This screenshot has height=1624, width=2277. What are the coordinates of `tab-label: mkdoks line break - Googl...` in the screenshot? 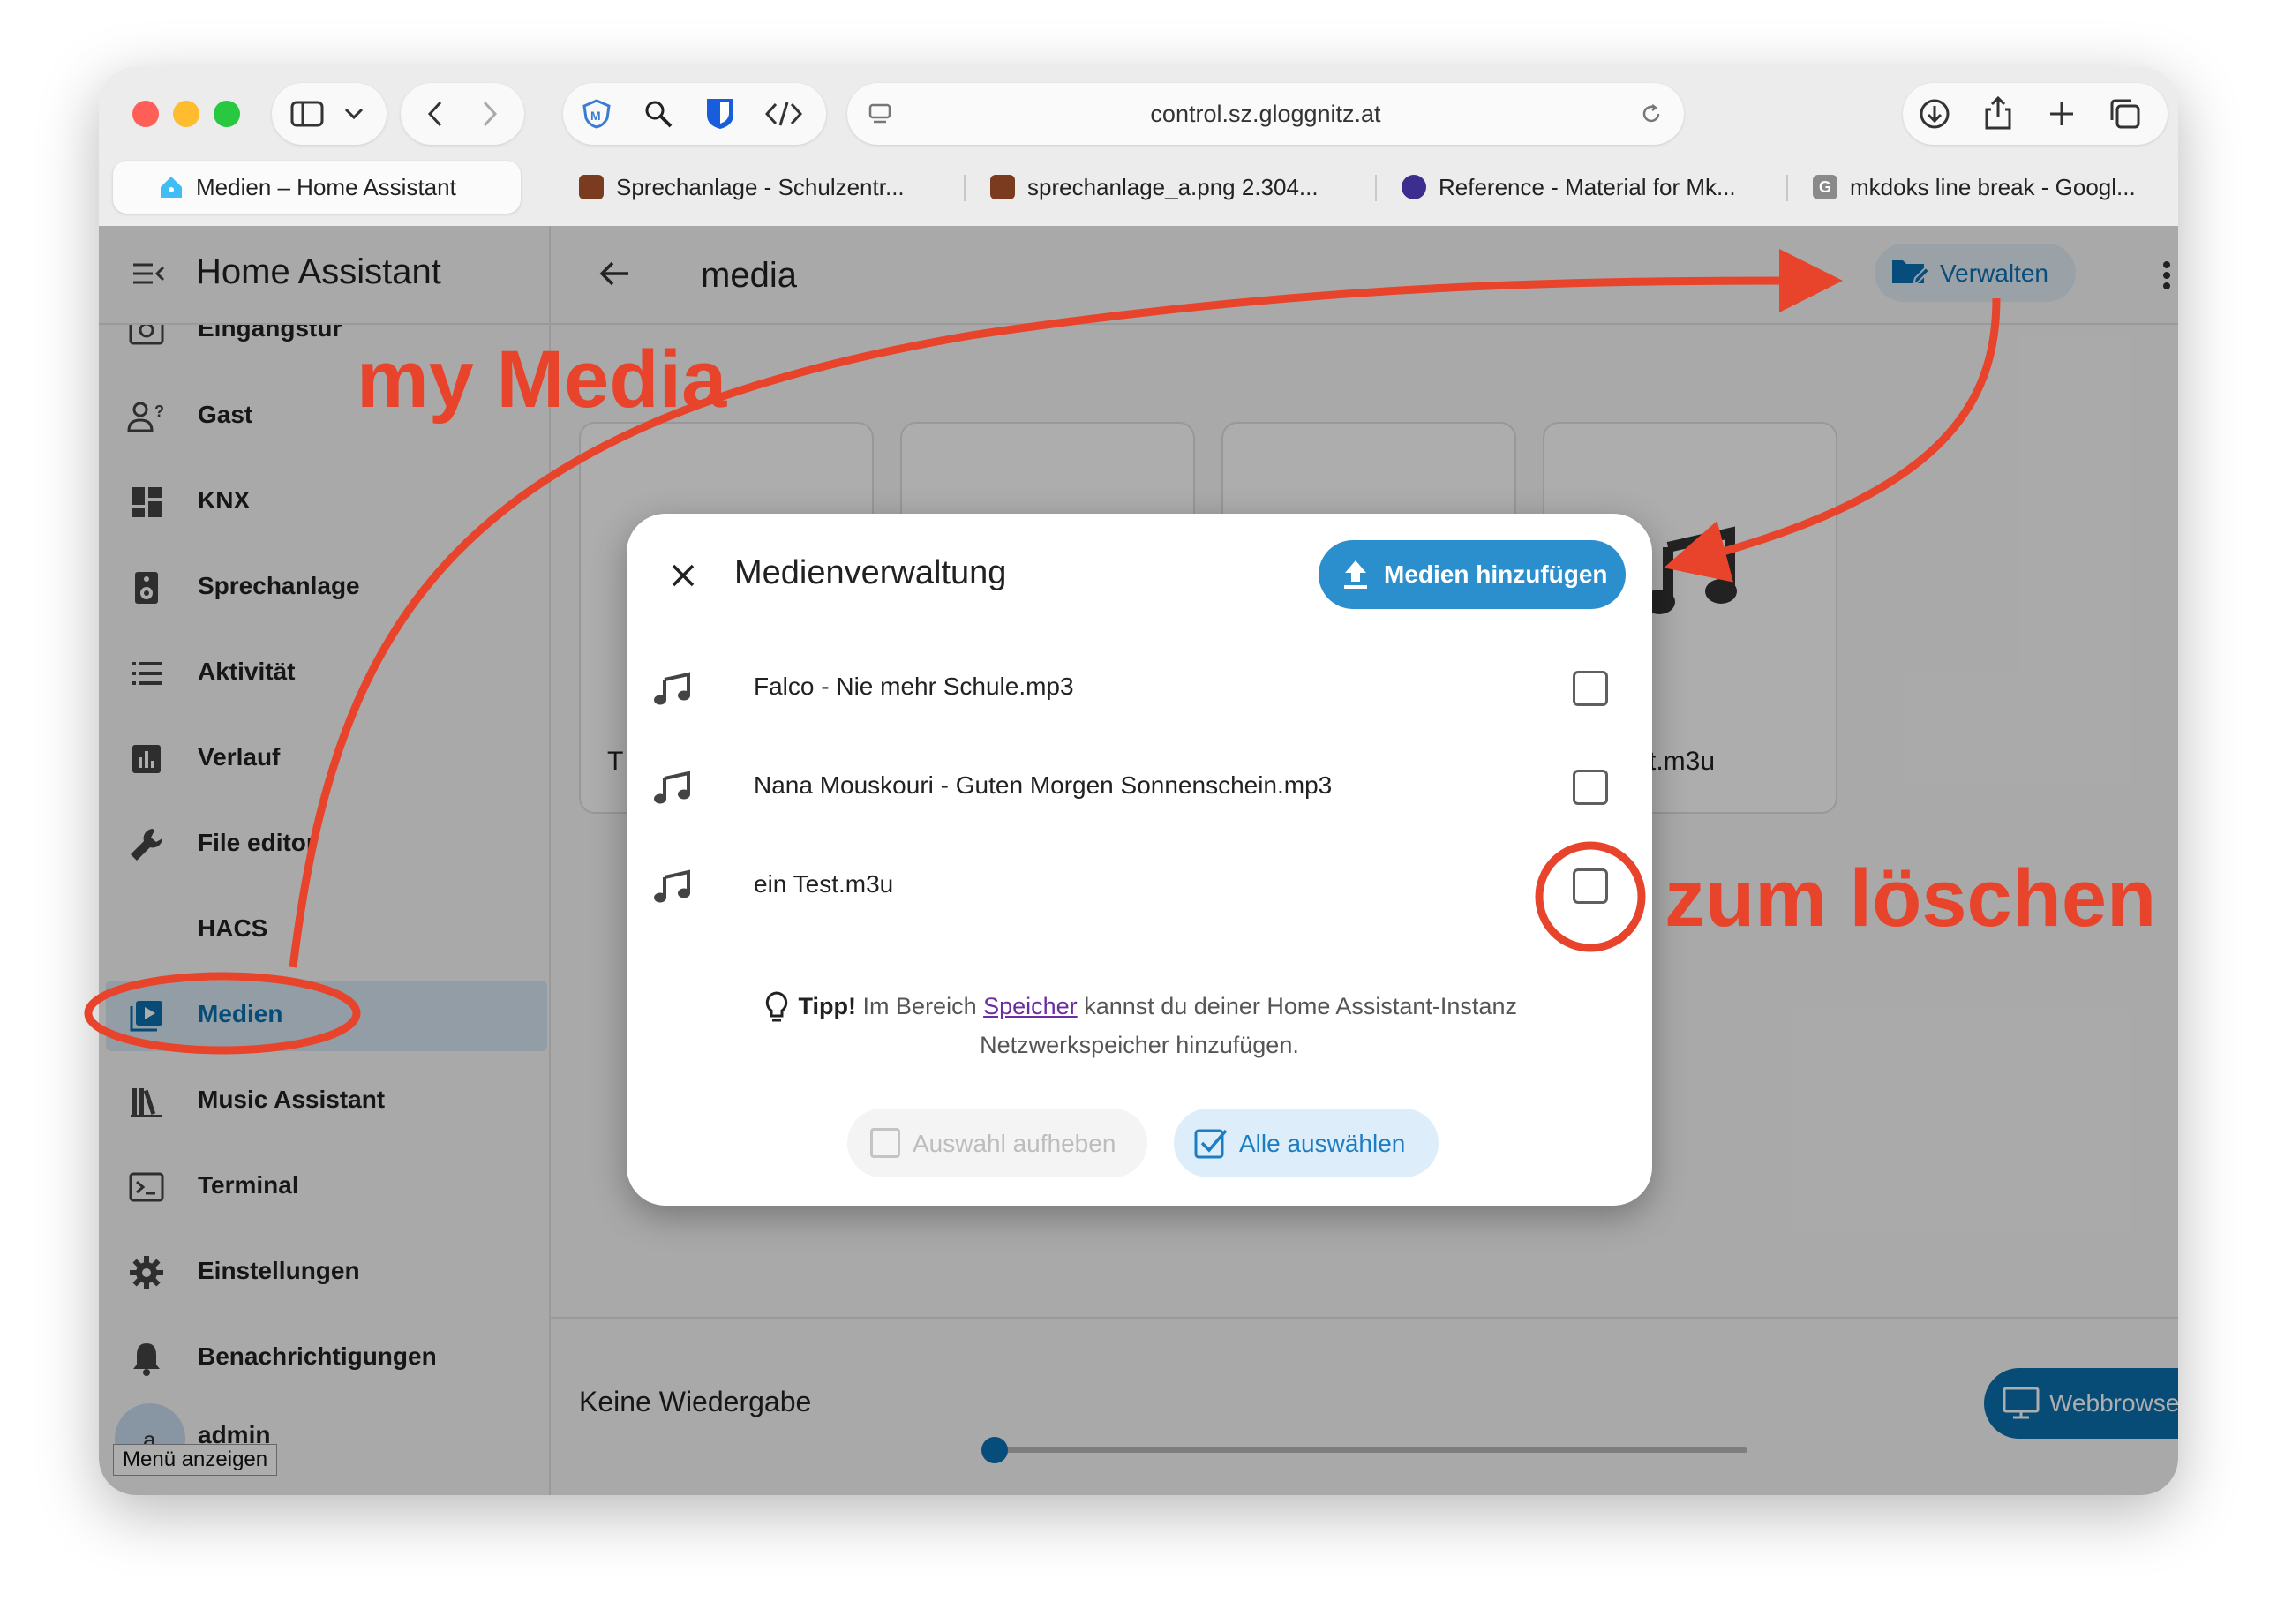 It's located at (1993, 186).